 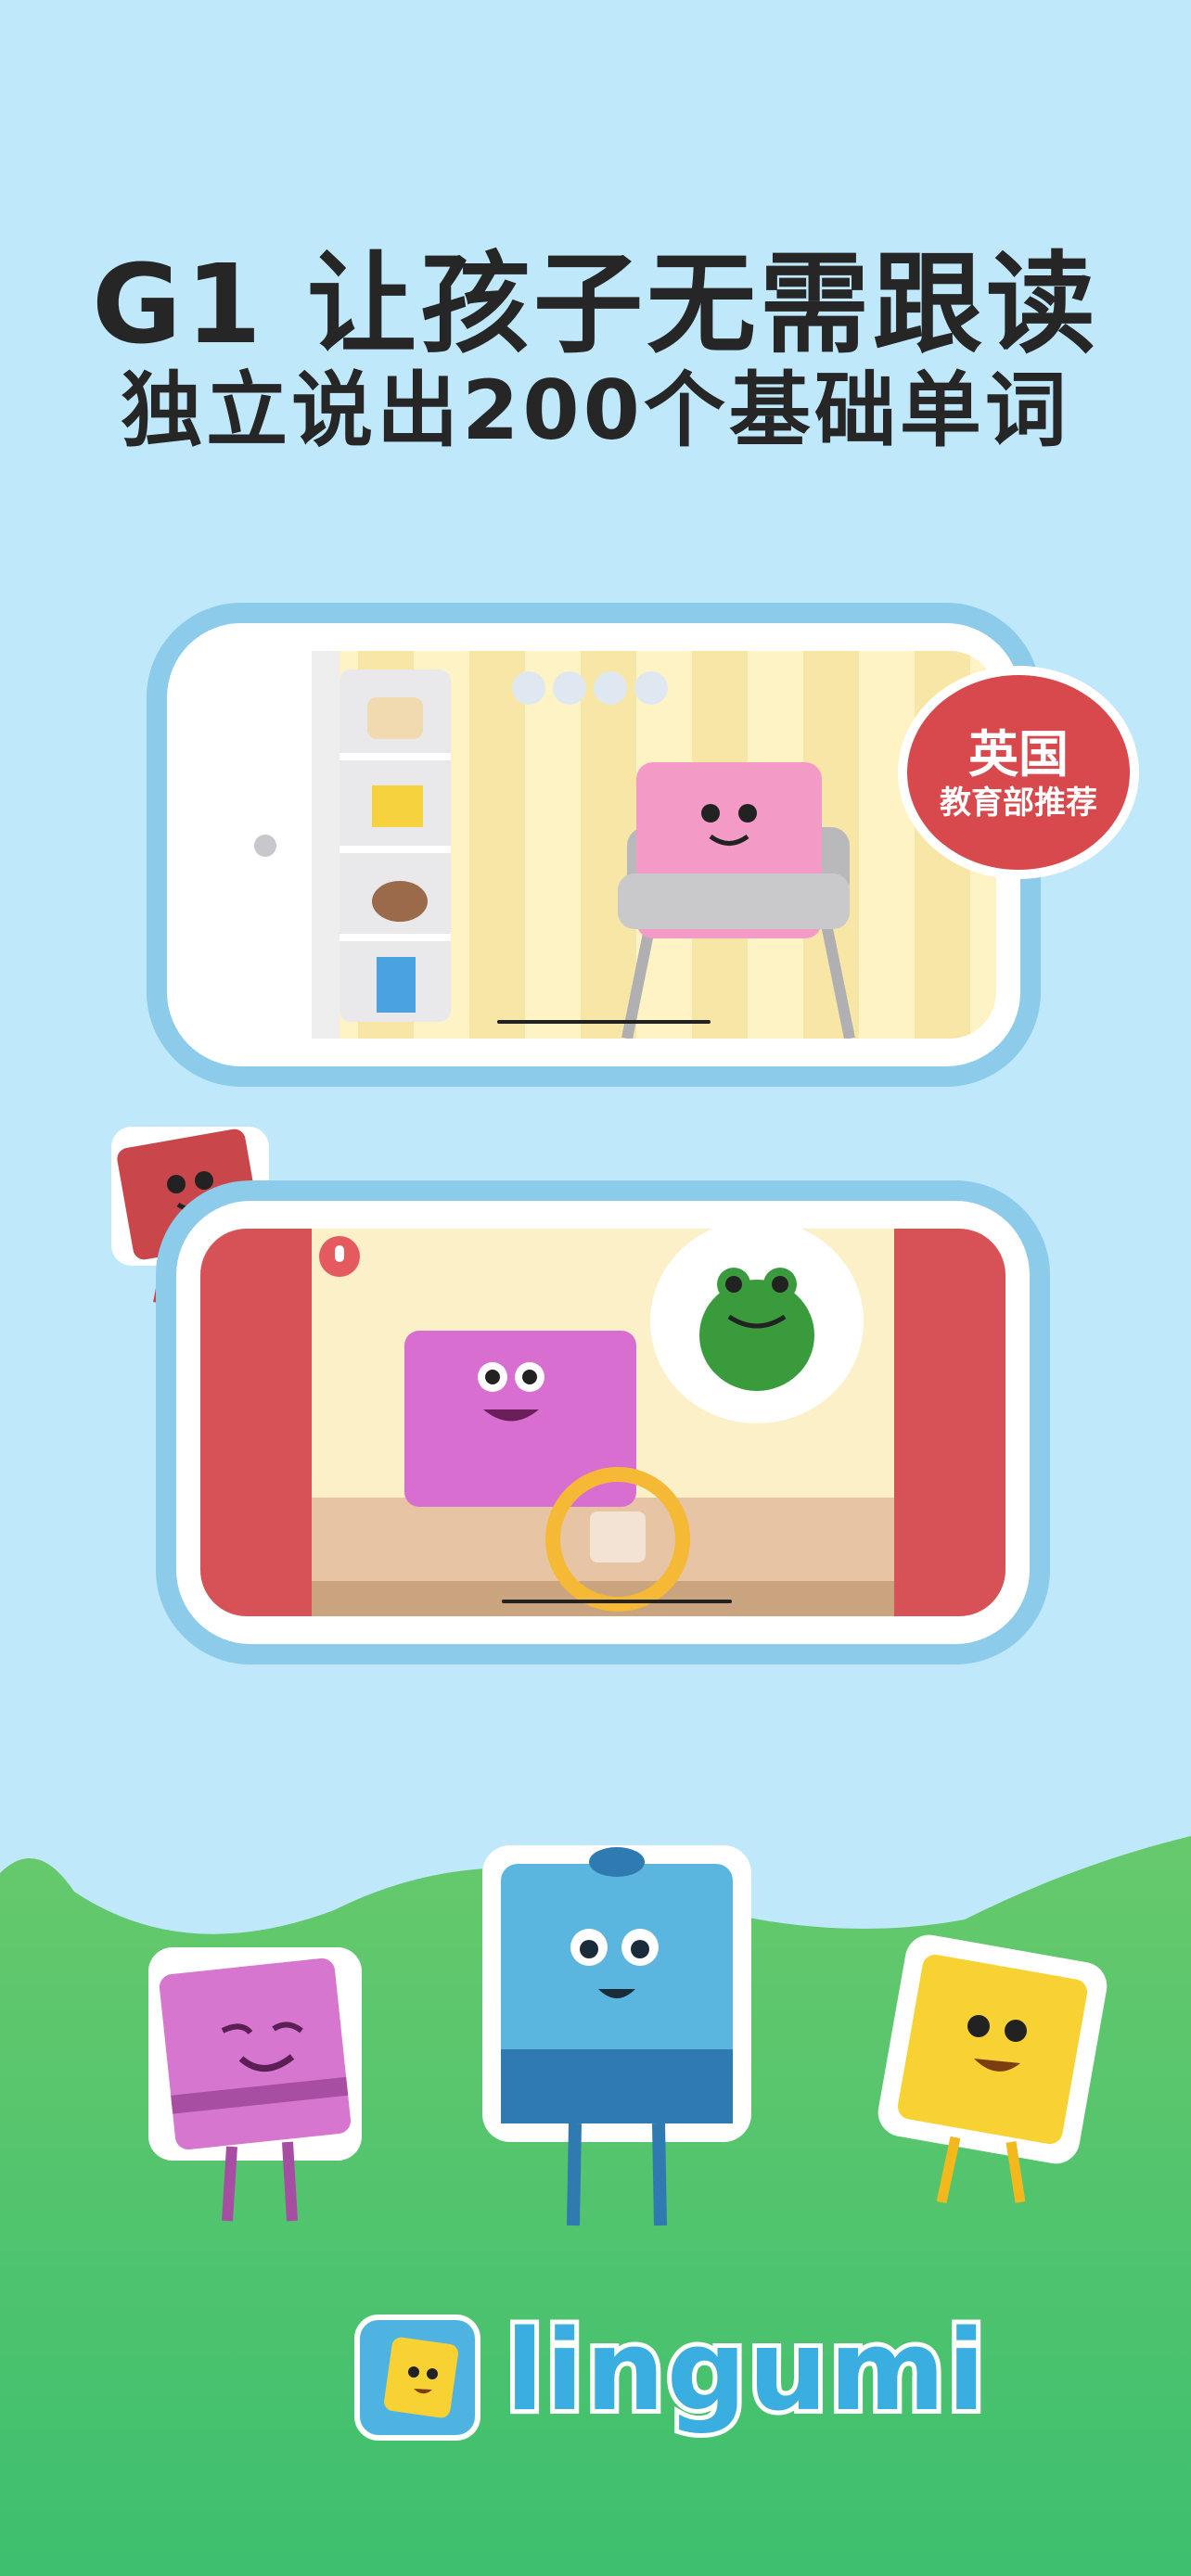 What do you see at coordinates (992, 2069) in the screenshot?
I see `yellow-character` at bounding box center [992, 2069].